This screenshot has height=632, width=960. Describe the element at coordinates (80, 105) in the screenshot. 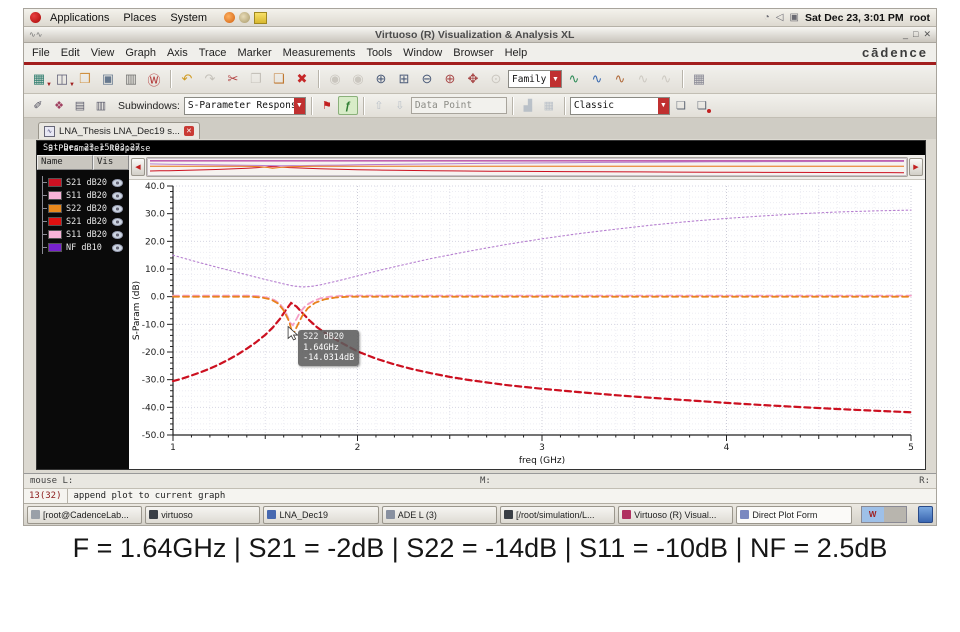

I see `split-horizontal-icon: ▤` at that location.